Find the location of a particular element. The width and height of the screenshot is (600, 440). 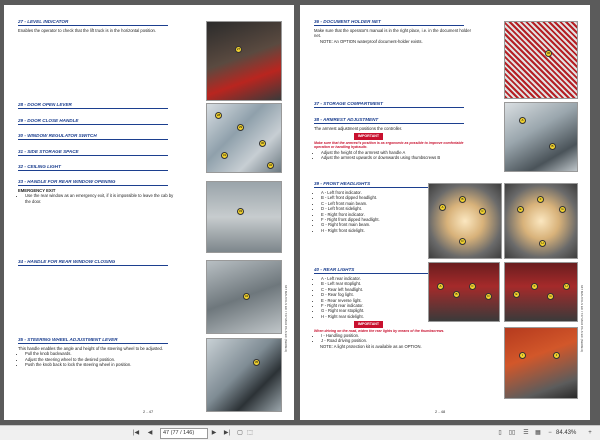

section-title: 38 - ARMREST ADJUSTMENT is located at coordinates (389, 121).